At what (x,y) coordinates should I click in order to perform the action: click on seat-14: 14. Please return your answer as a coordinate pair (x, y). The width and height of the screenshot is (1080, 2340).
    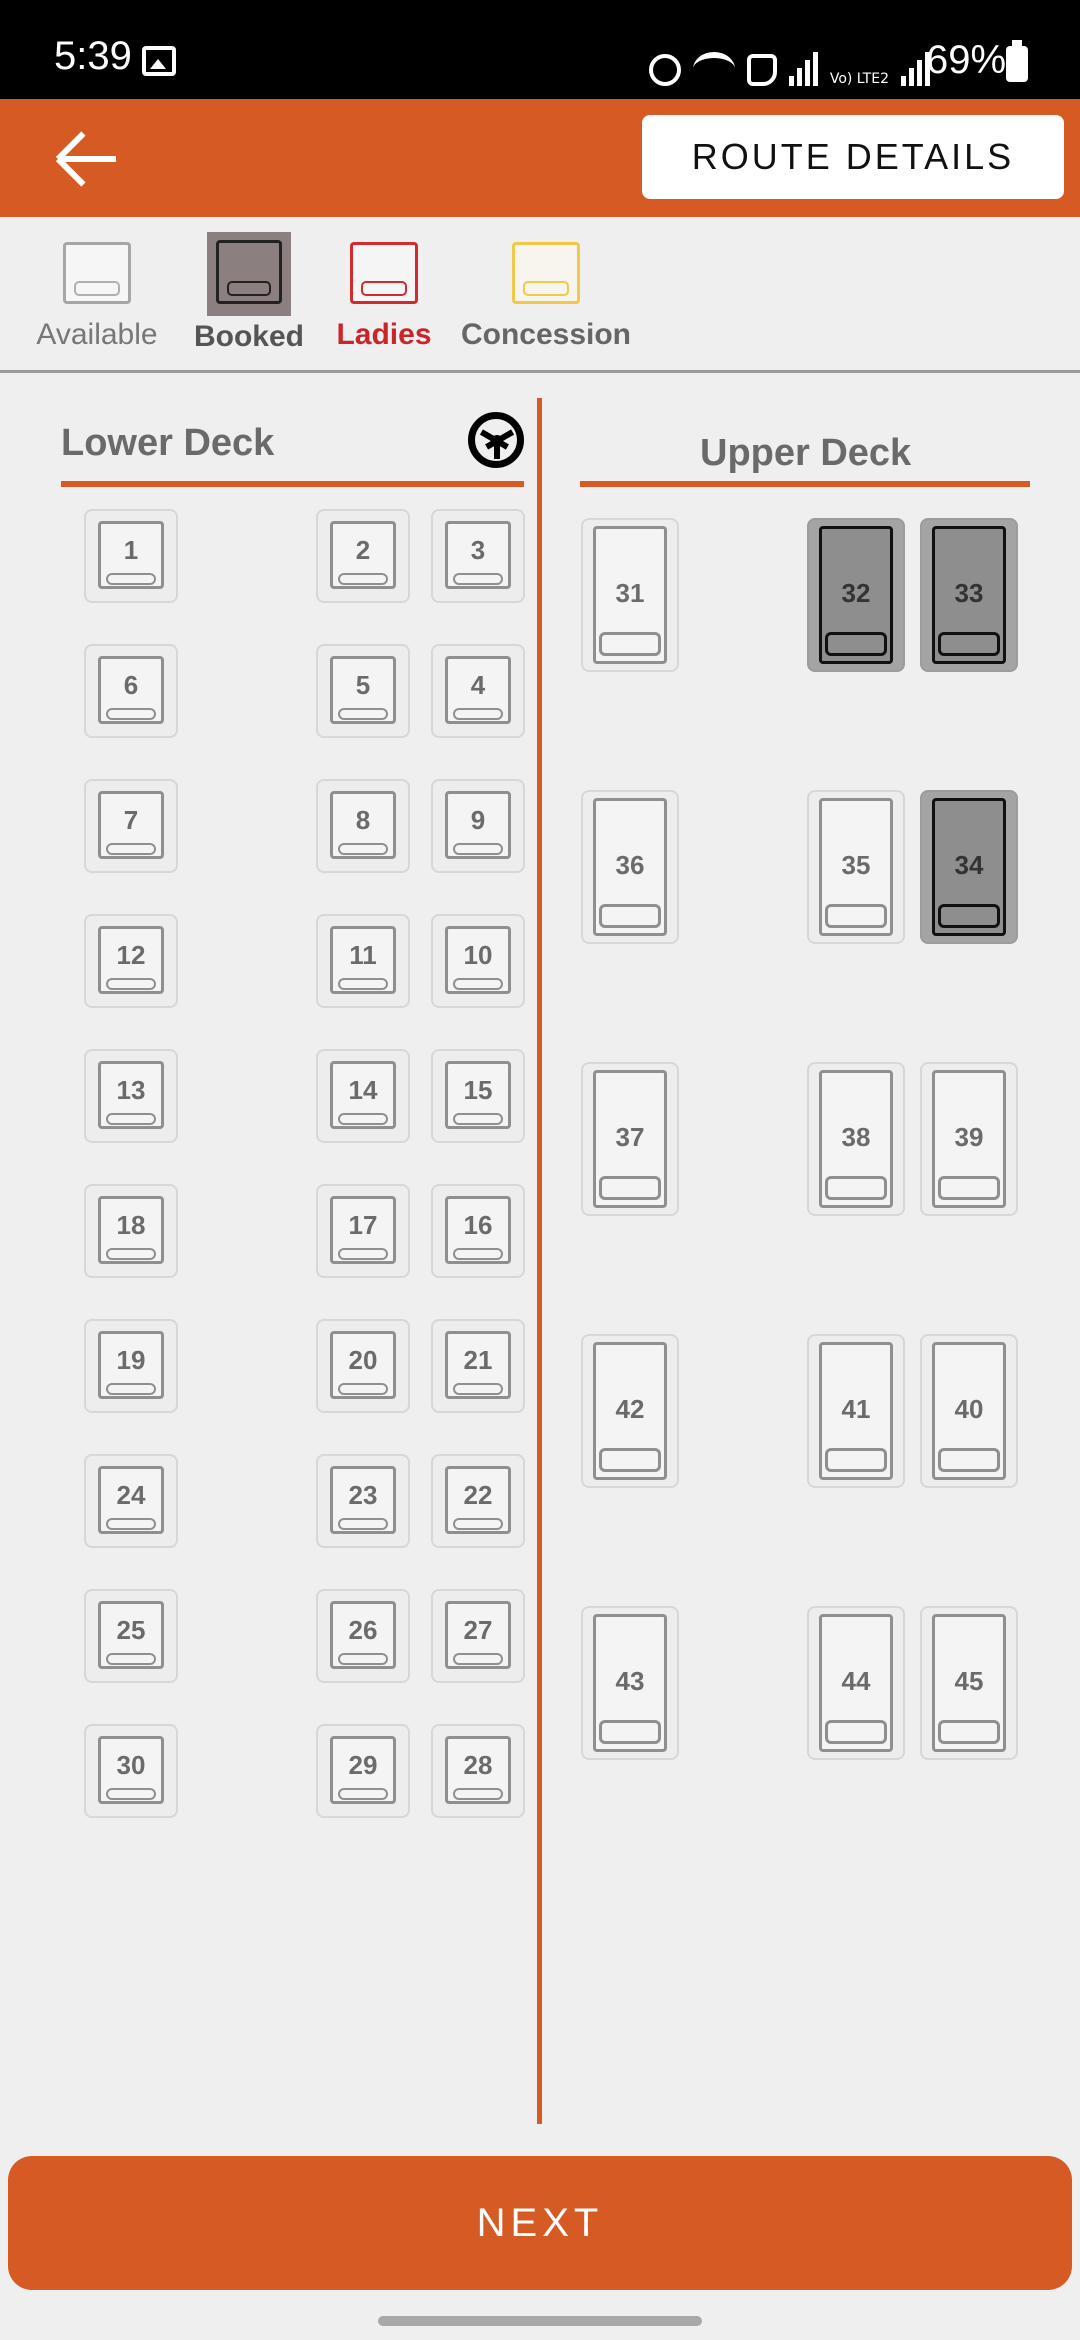
    Looking at the image, I should click on (363, 1096).